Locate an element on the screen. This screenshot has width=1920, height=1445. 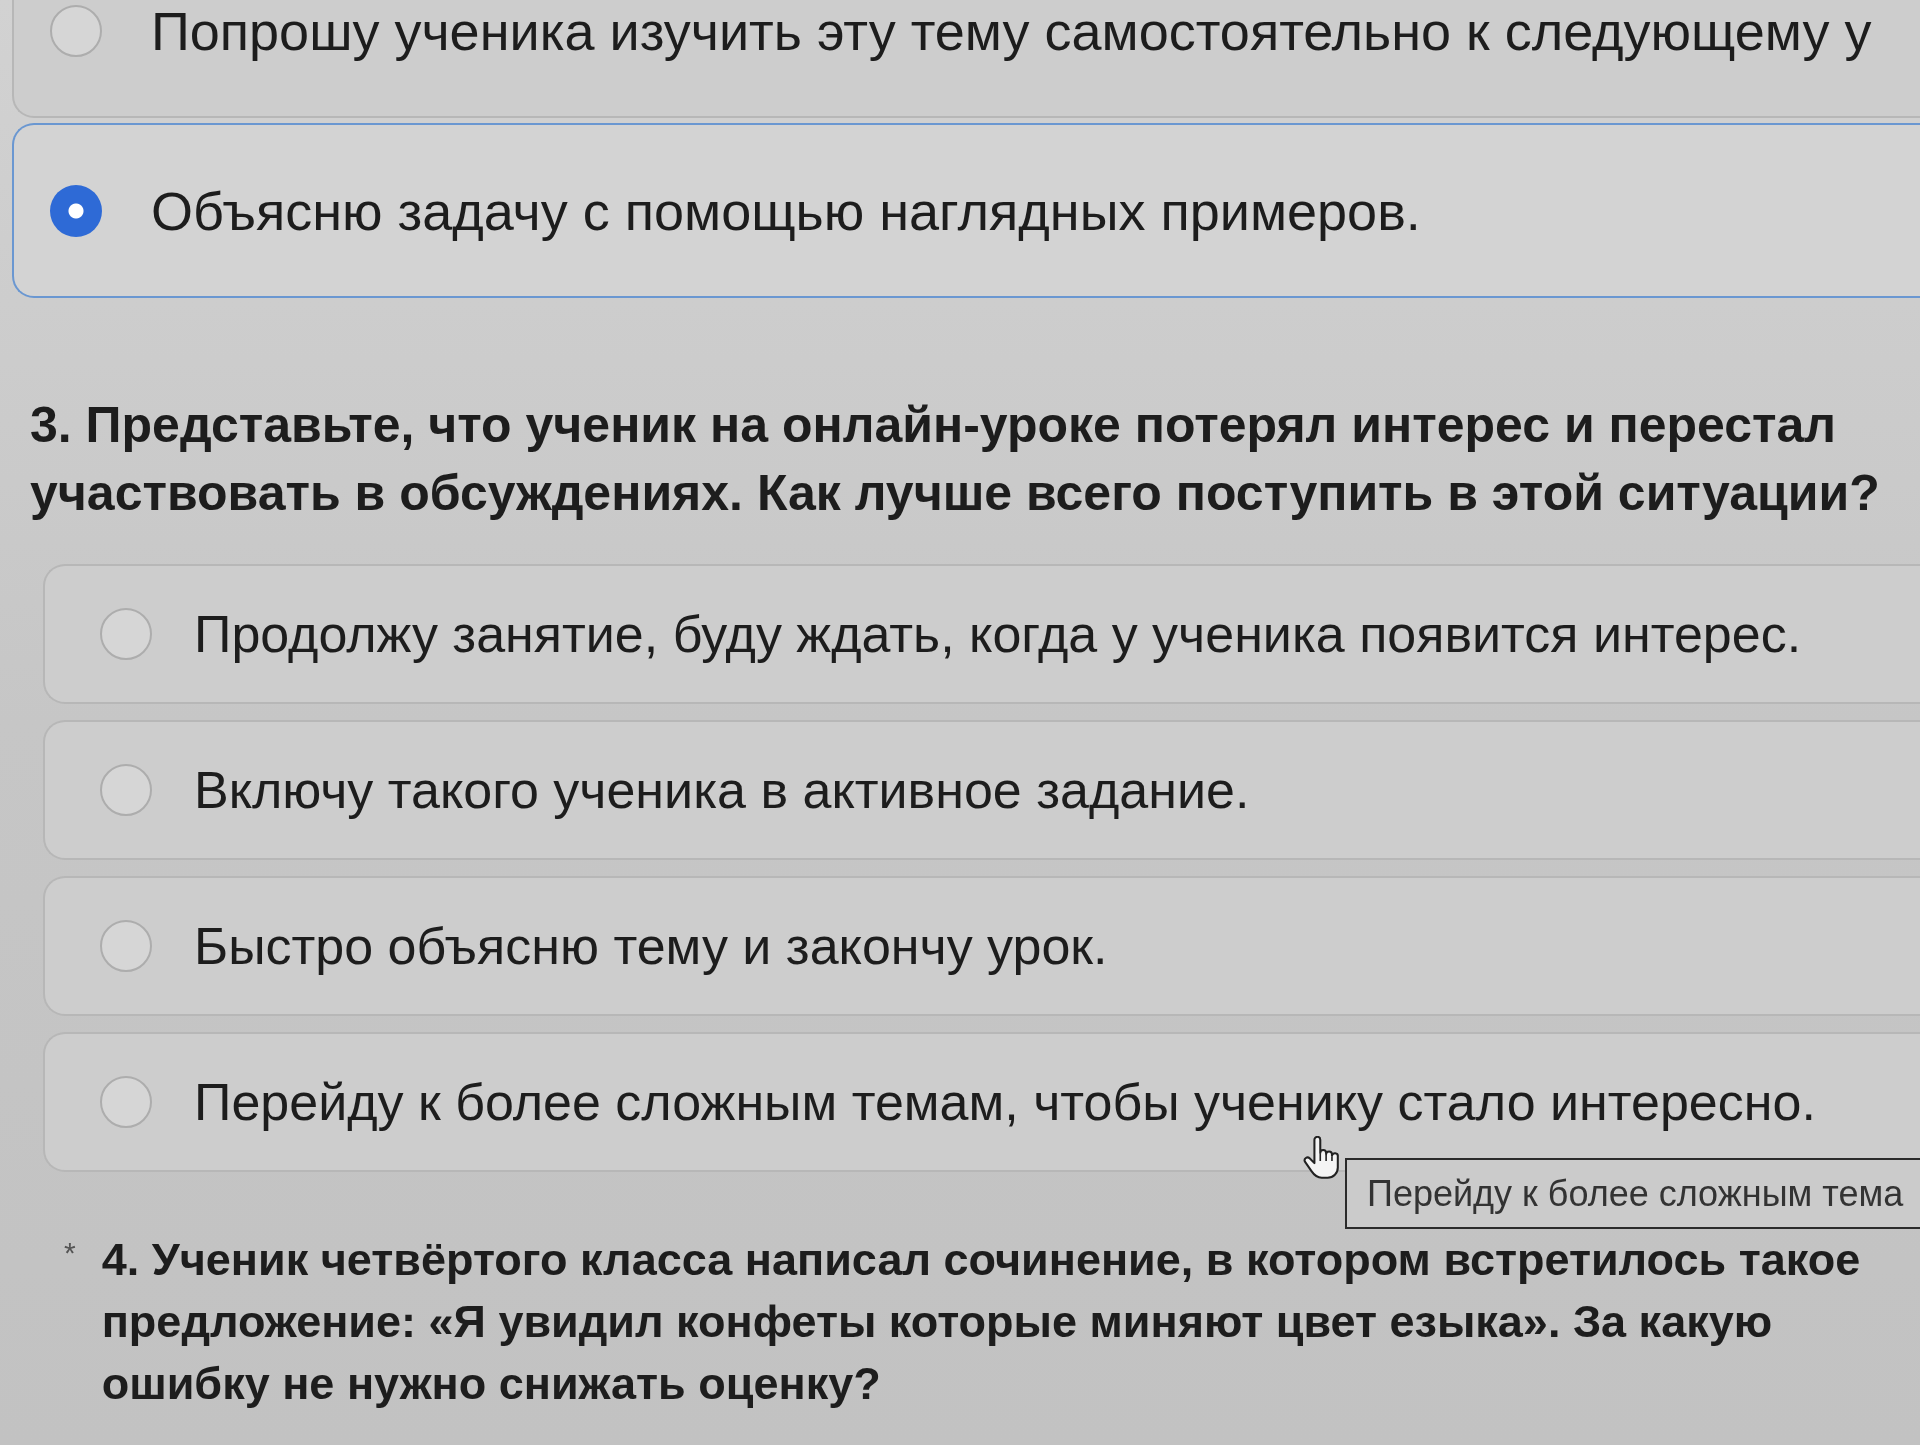
required-asterisk: * is located at coordinates (70, 1253).